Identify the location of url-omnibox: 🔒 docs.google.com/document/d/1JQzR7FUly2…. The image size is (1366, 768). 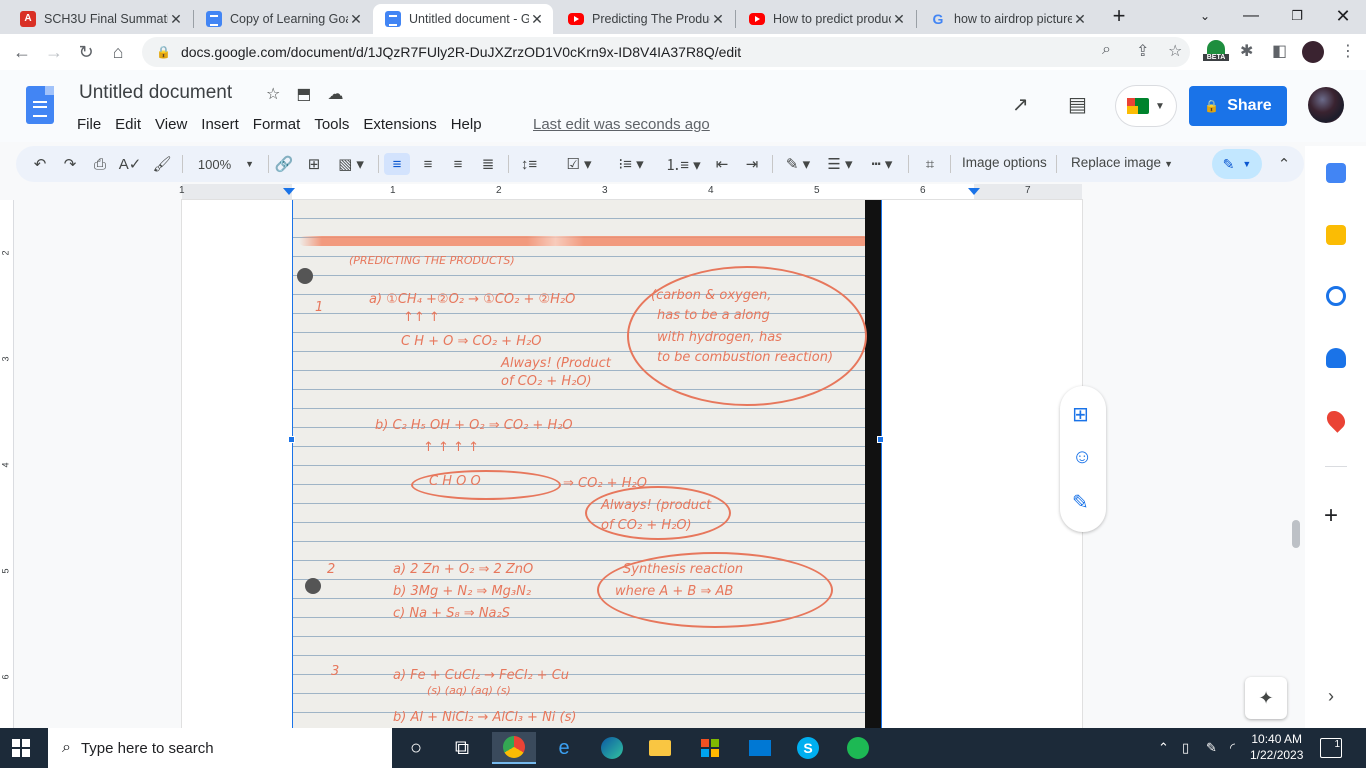
(666, 52).